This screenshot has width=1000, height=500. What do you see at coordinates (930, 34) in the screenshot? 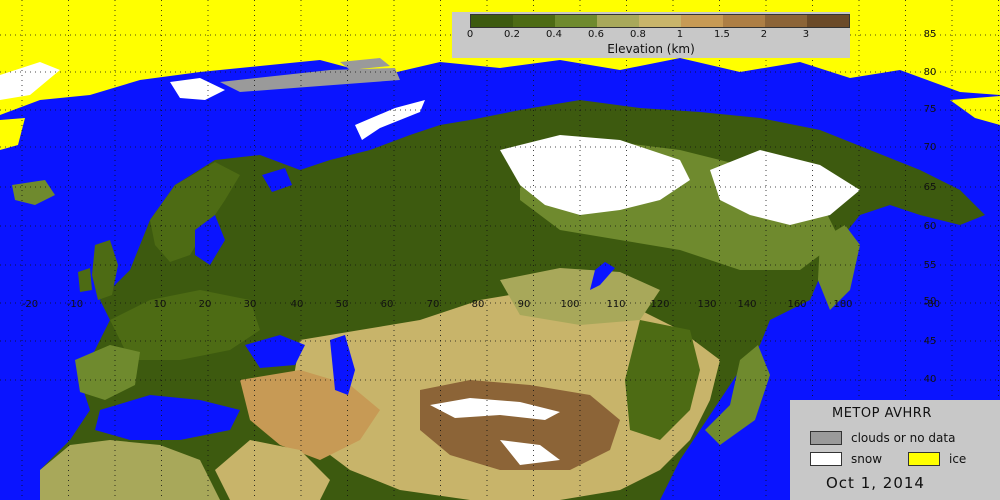
I see `latitude-label: 85` at bounding box center [930, 34].